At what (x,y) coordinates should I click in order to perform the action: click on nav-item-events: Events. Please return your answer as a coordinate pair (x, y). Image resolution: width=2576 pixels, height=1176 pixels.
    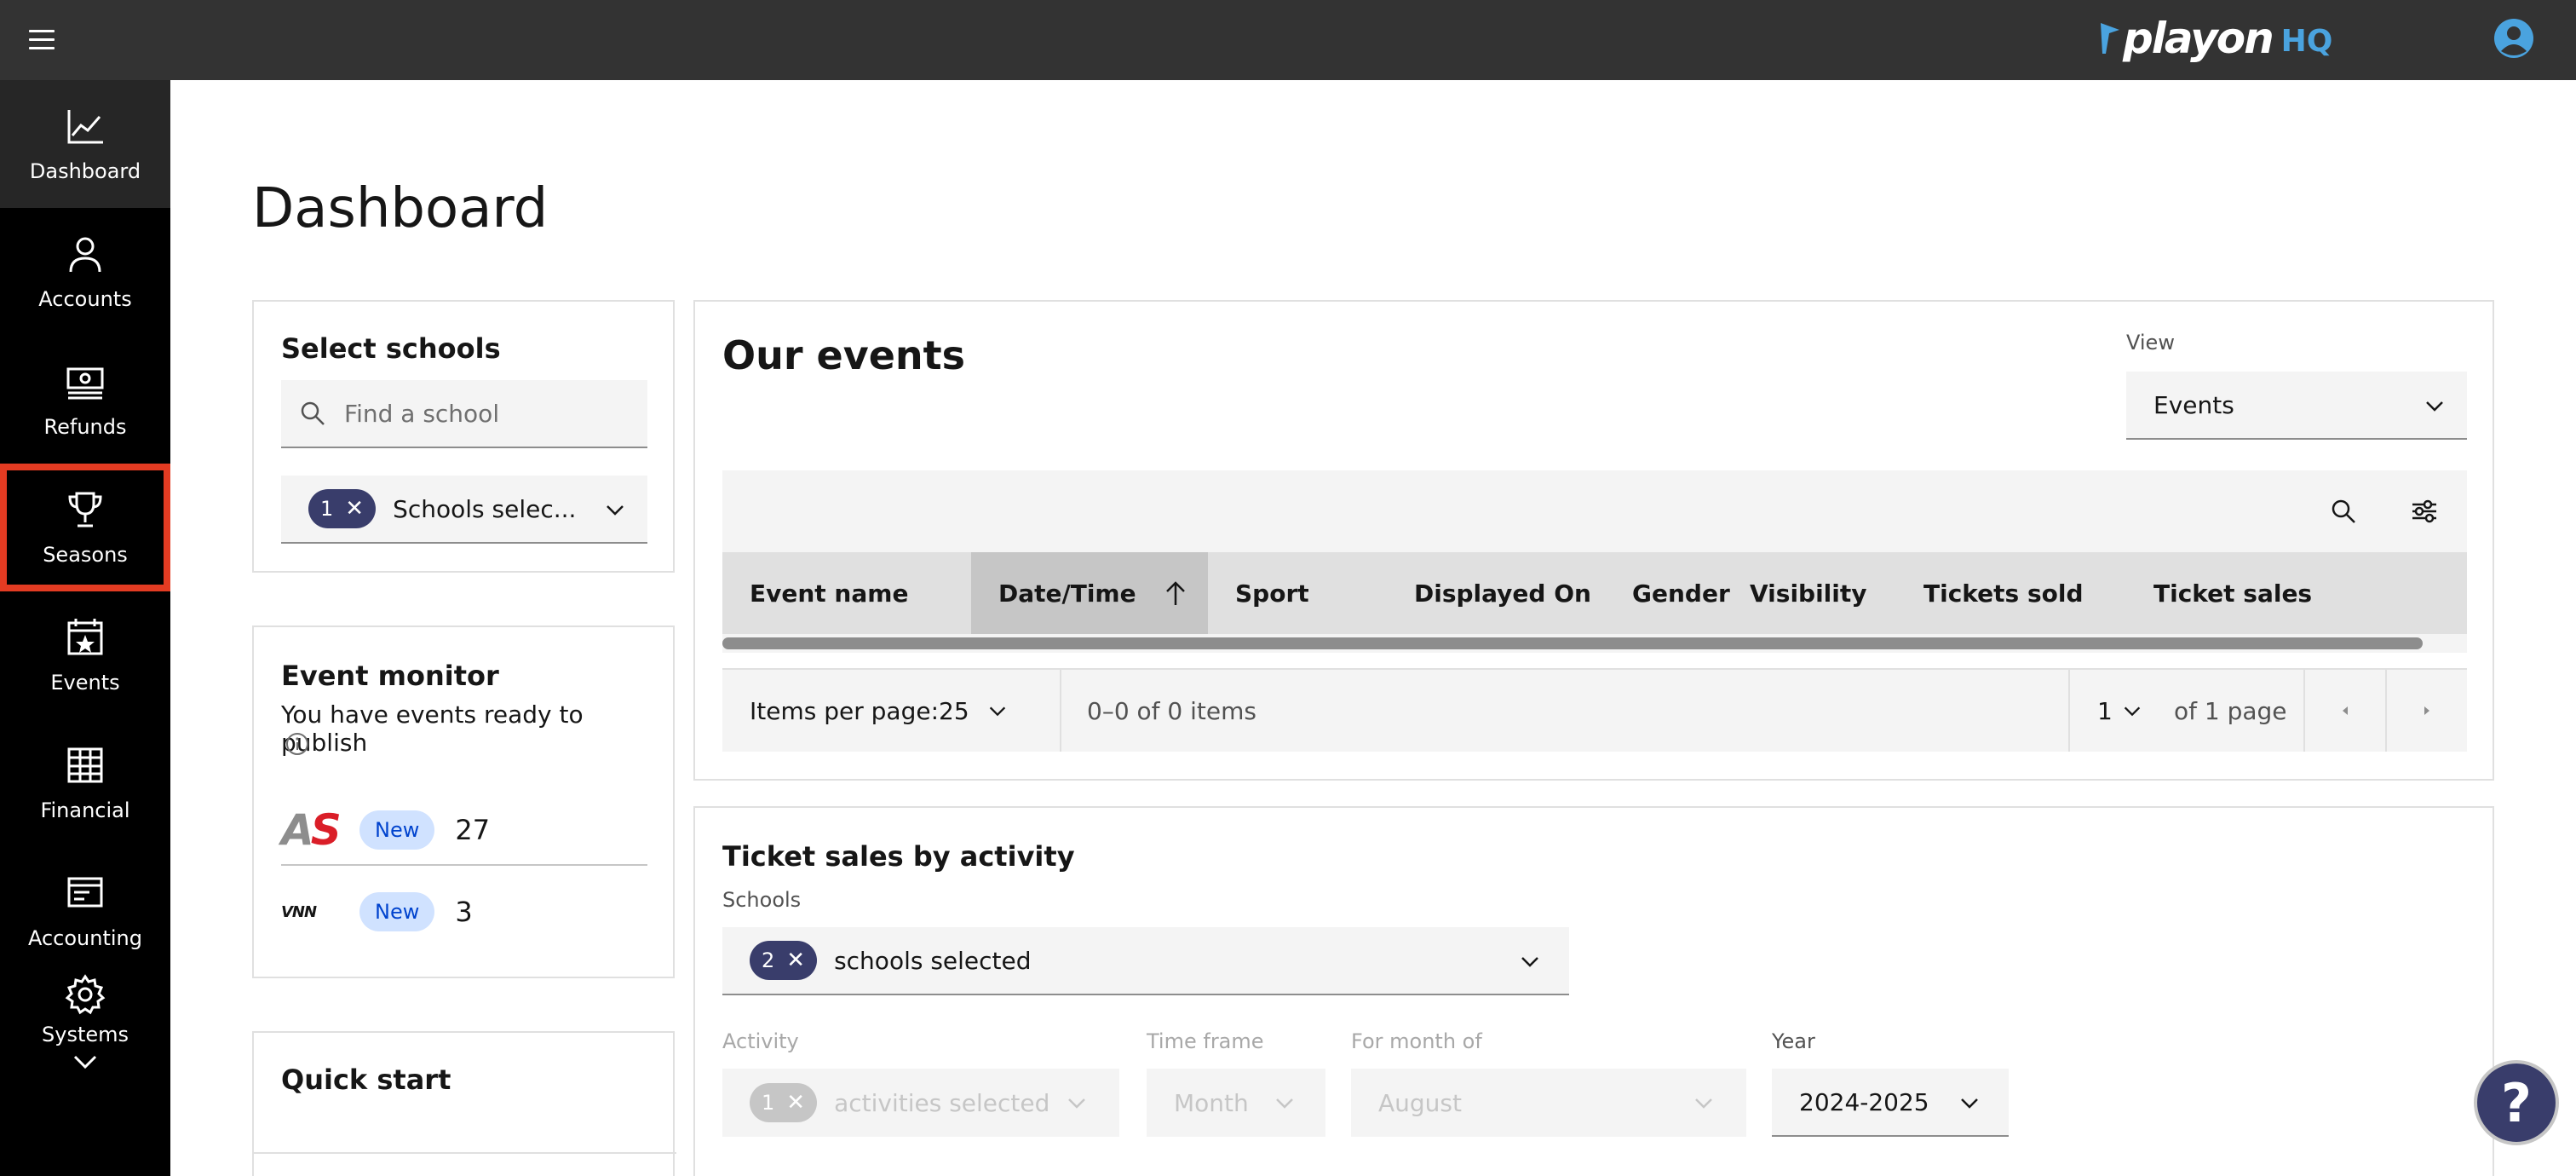
    Looking at the image, I should click on (85, 655).